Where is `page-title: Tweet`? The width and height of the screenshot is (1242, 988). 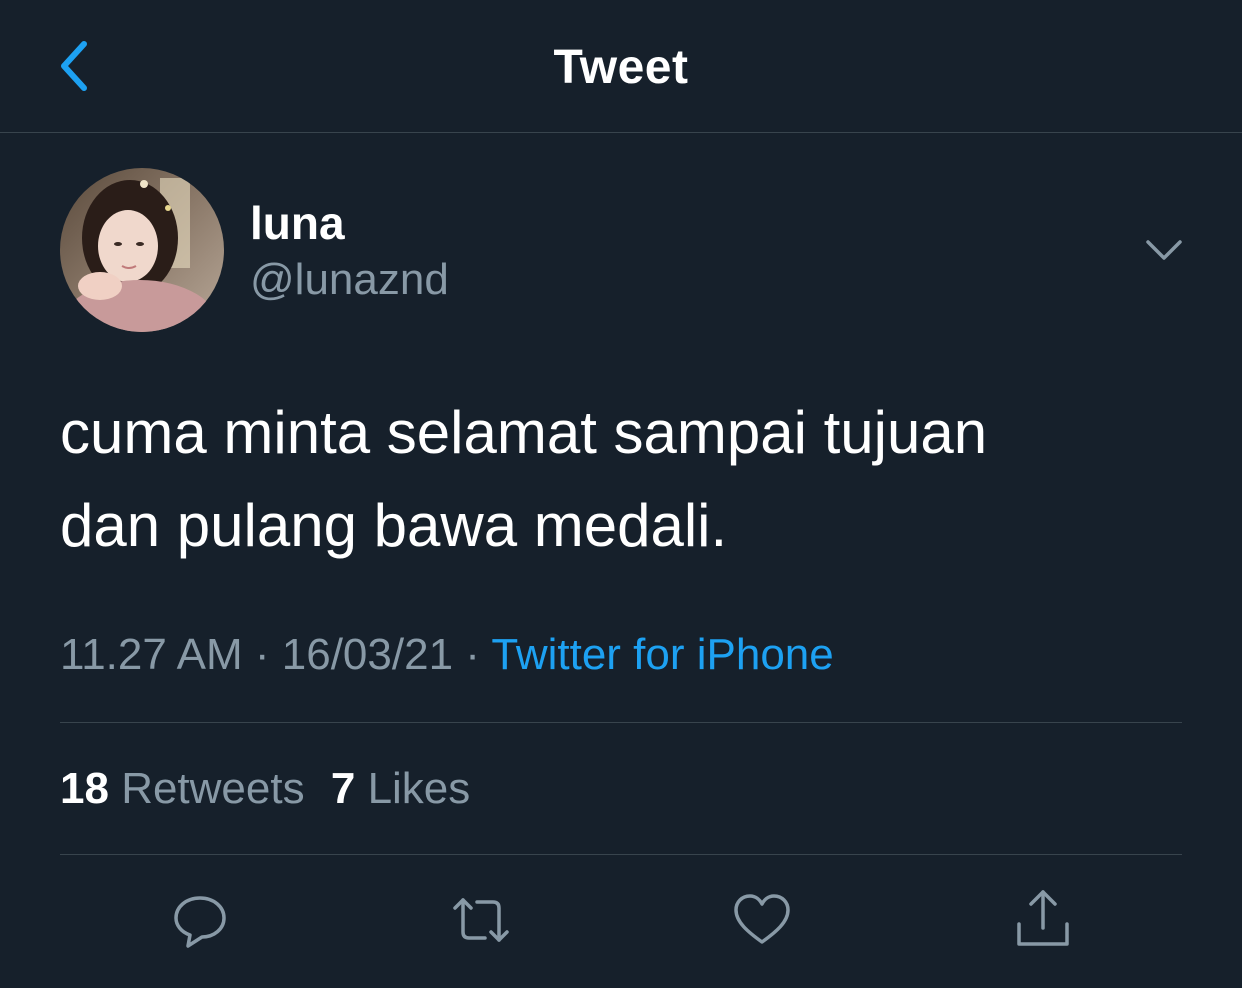
page-title: Tweet is located at coordinates (621, 67).